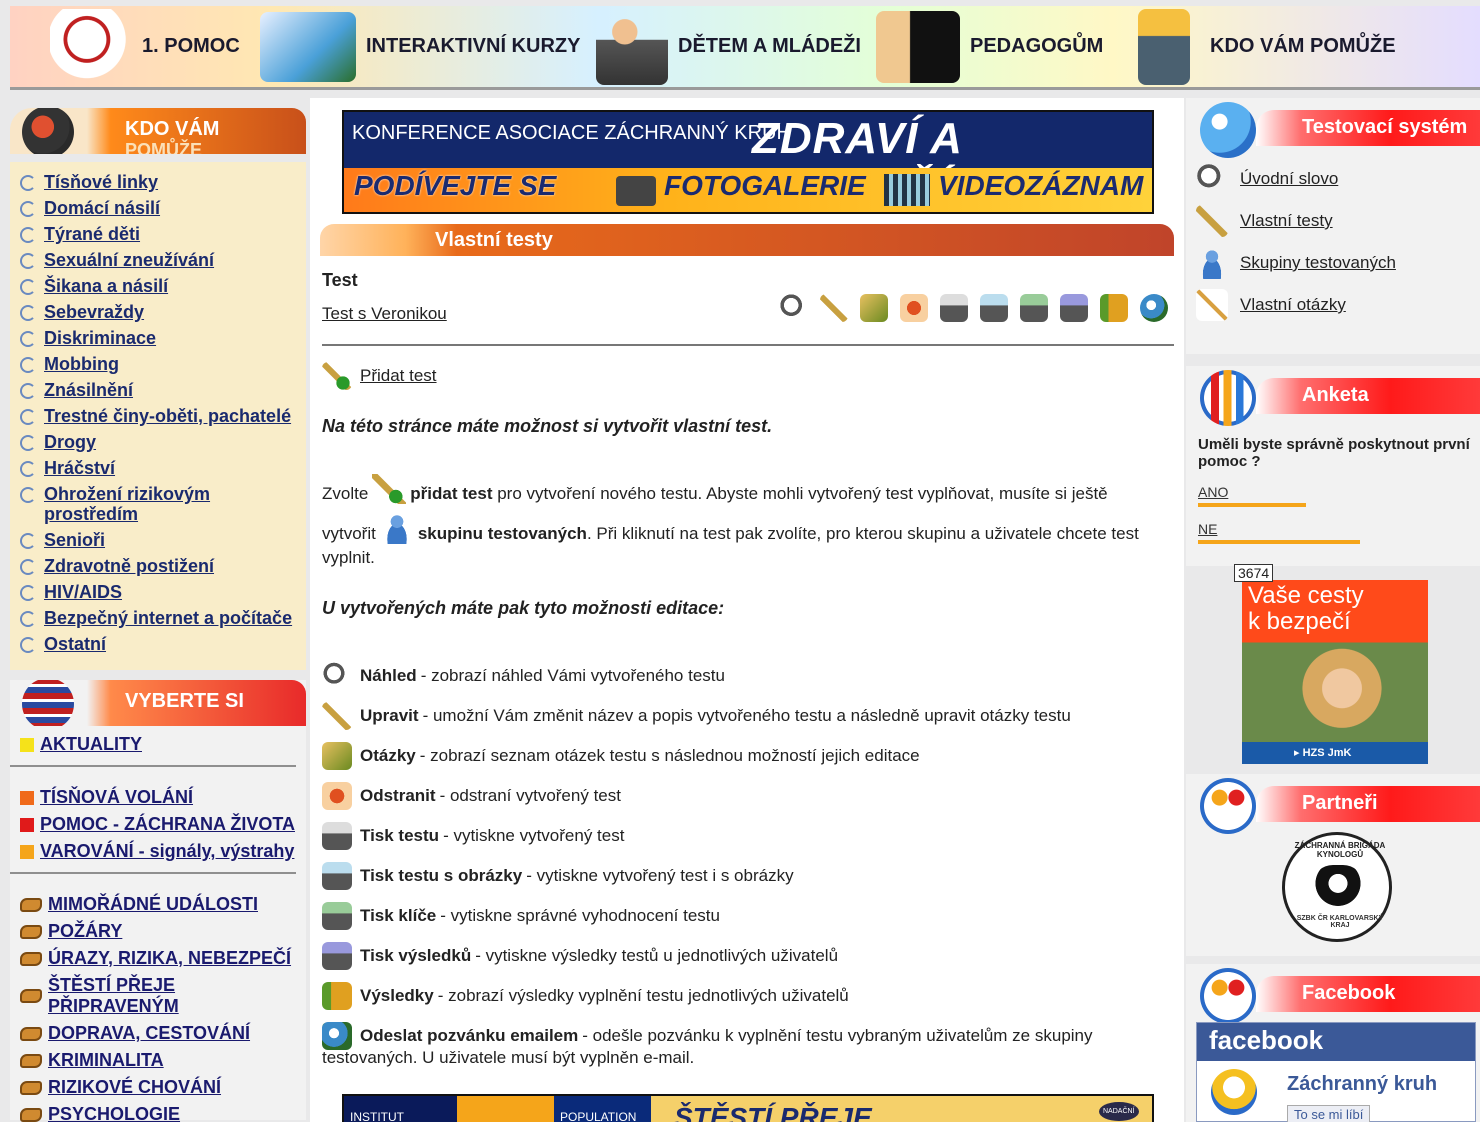 Image resolution: width=1480 pixels, height=1122 pixels. I want to click on help-list-item: Diskriminace, so click(159, 338).